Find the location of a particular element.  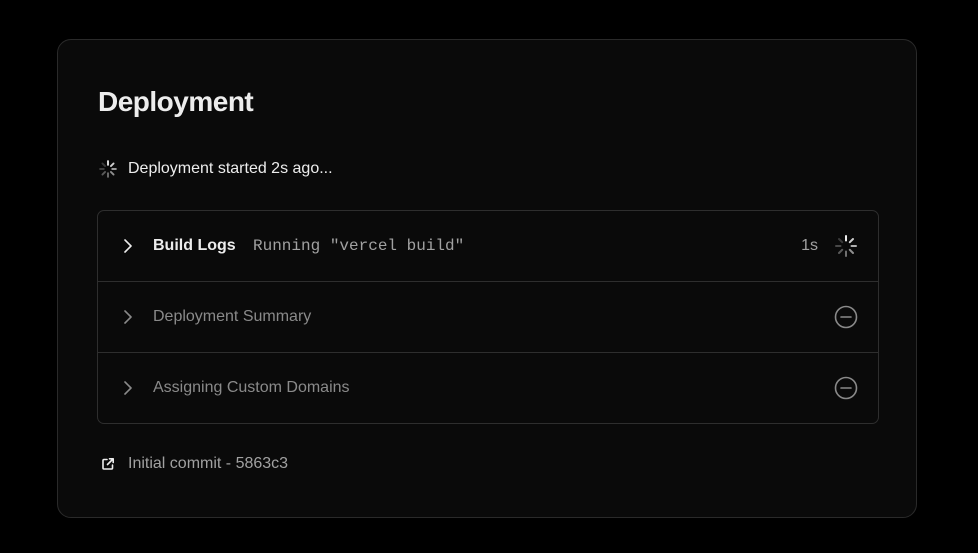

step-deployment-summary: Deployment Summary is located at coordinates (488, 317).